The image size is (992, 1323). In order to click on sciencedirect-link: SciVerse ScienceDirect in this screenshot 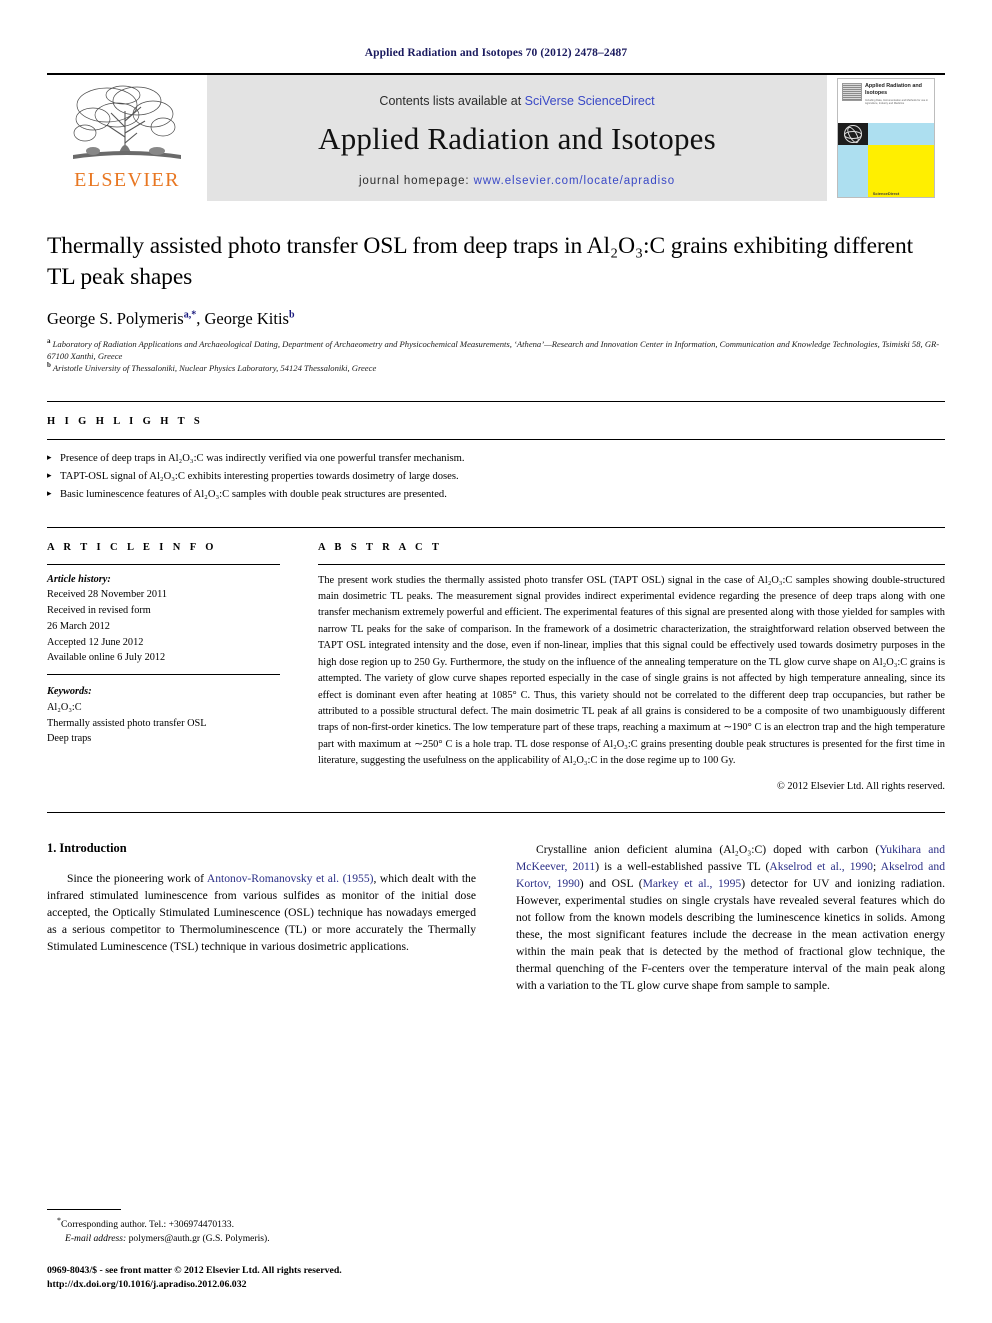, I will do `click(590, 101)`.